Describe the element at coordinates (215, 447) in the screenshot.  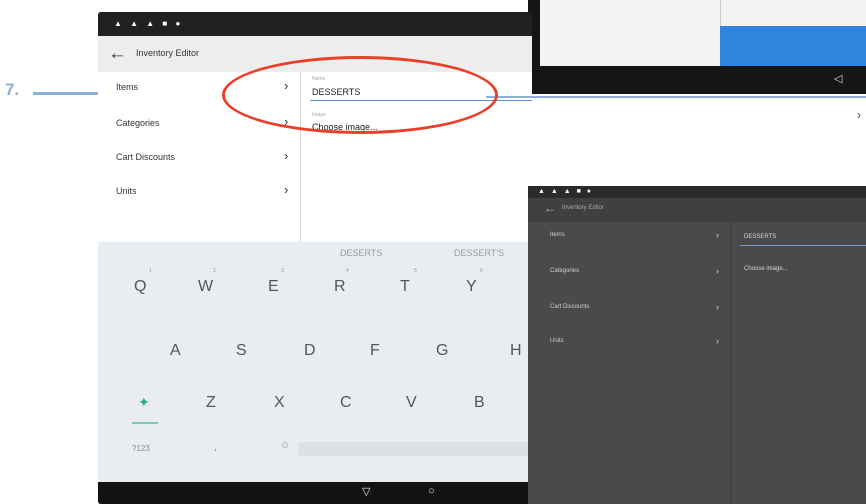
I see `comma-key: ,` at that location.